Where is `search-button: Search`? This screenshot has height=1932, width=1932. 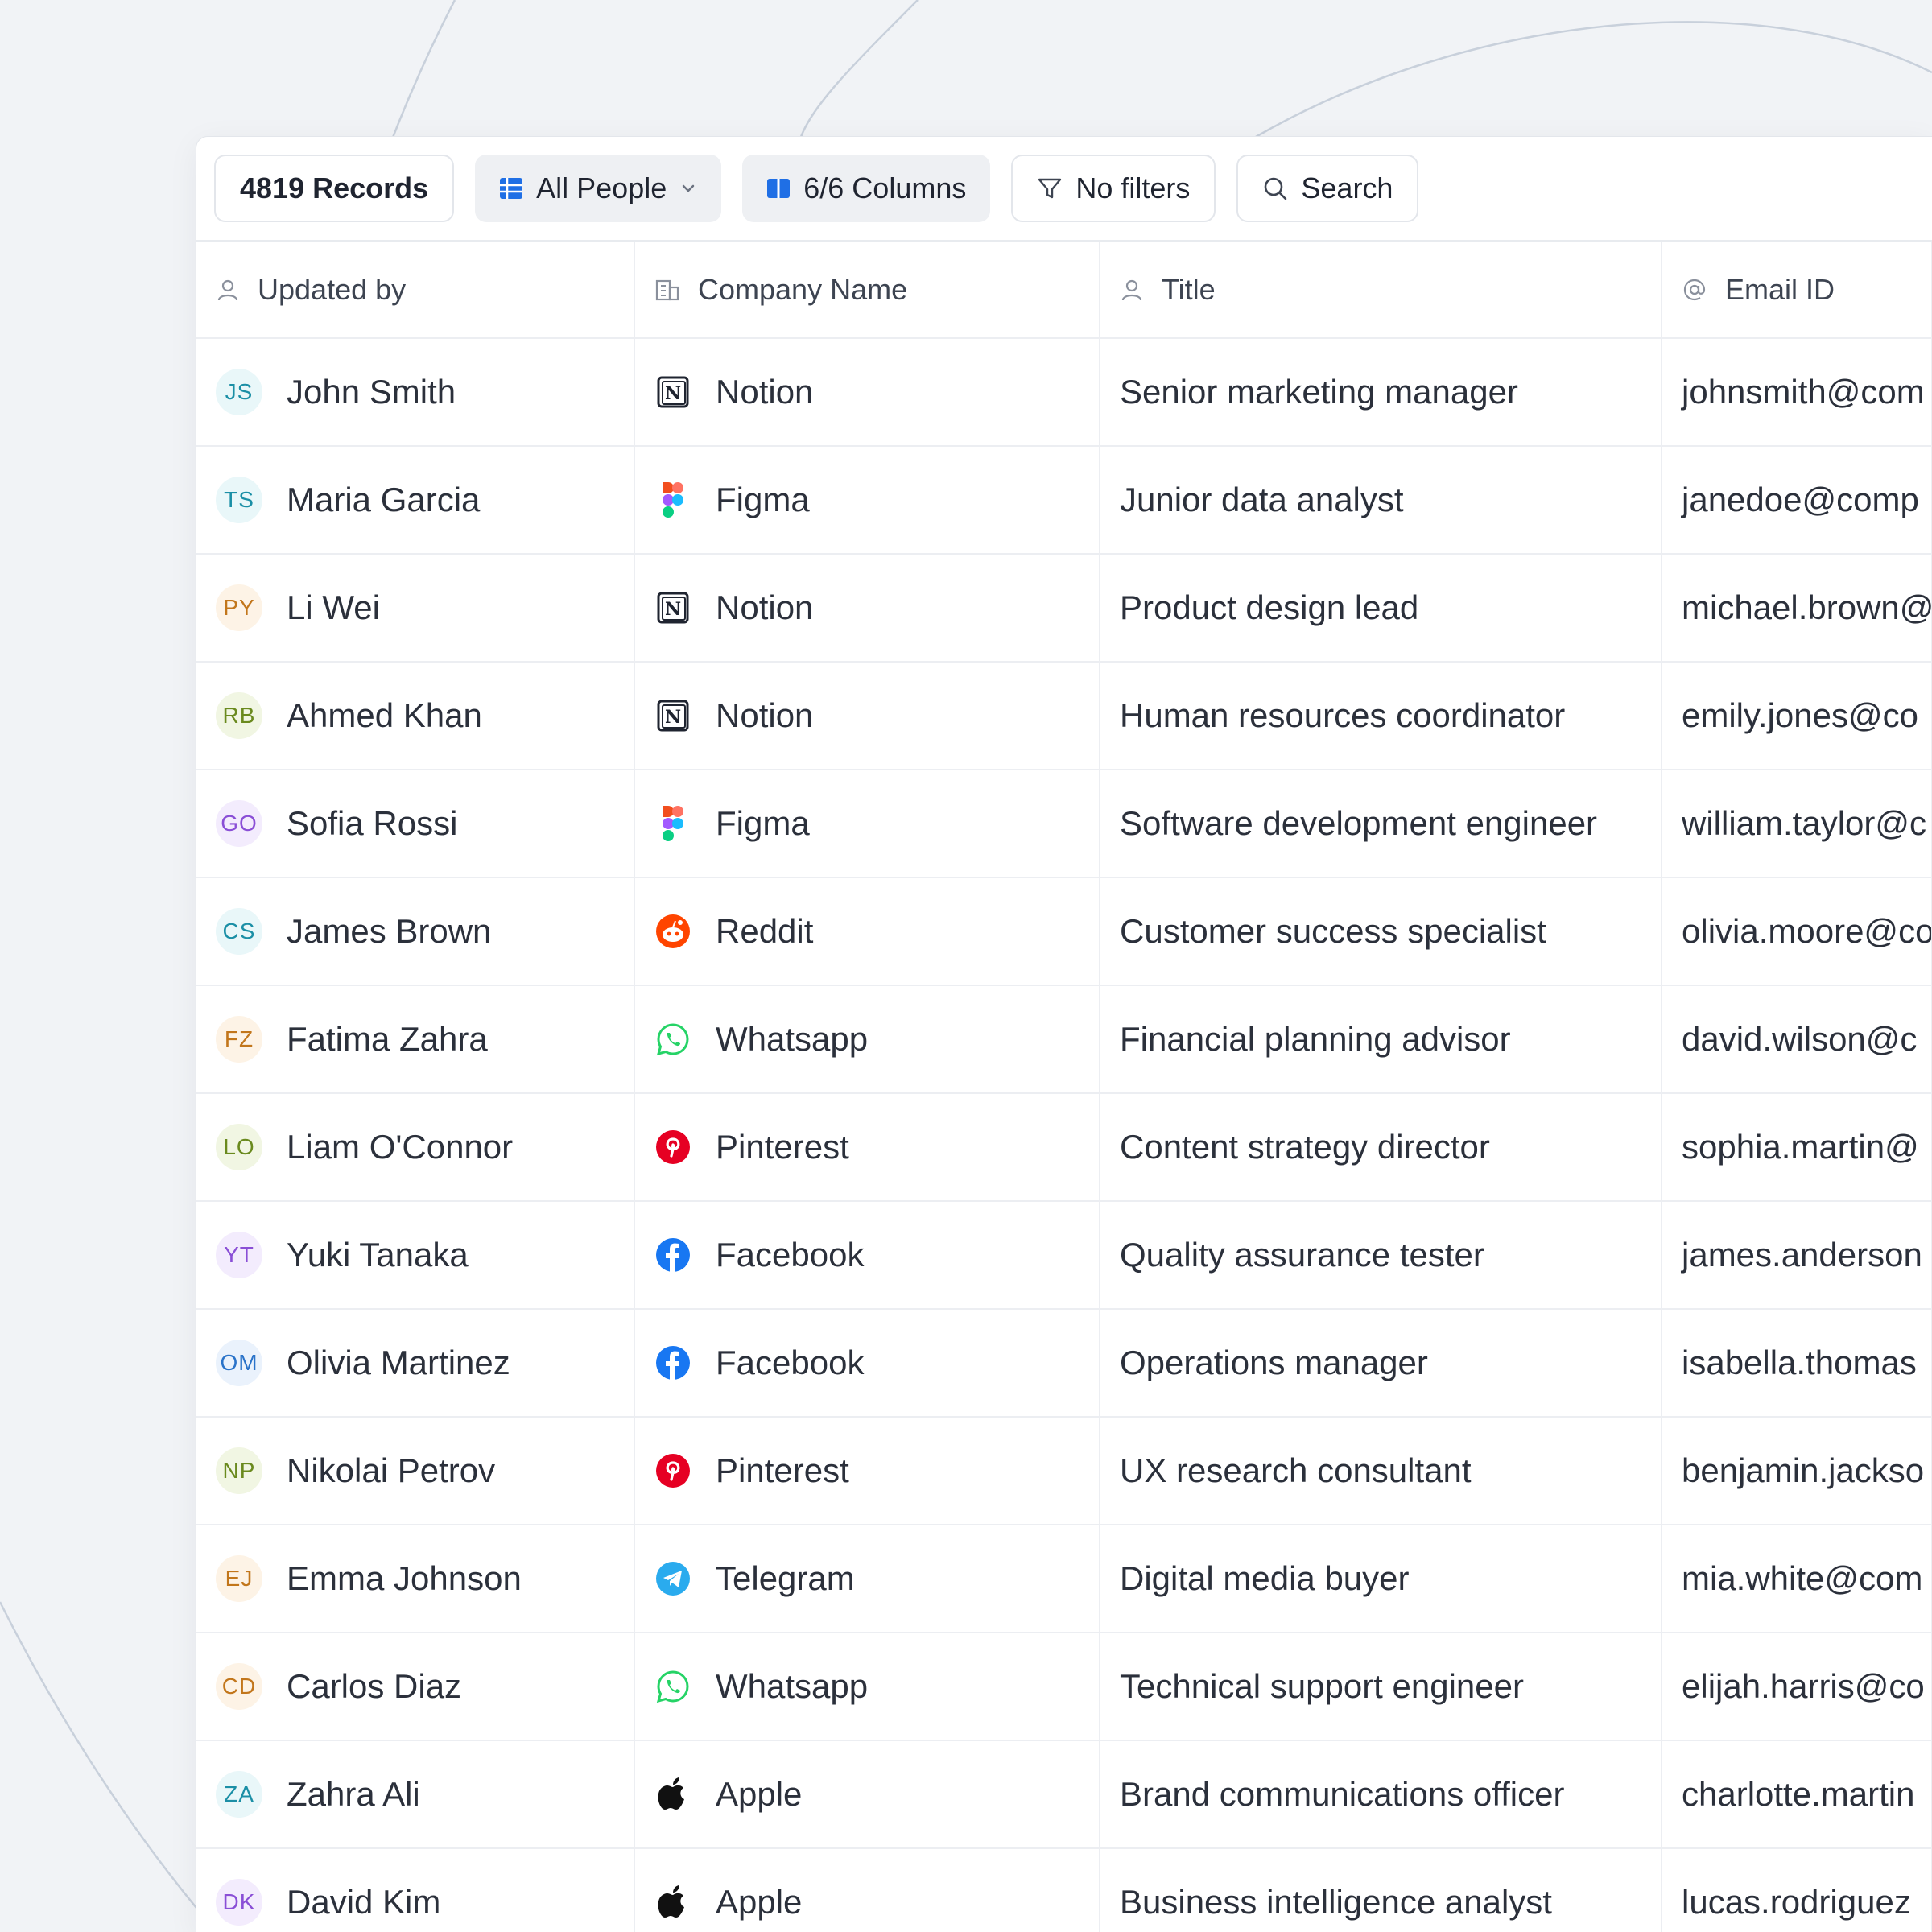 search-button: Search is located at coordinates (1327, 188).